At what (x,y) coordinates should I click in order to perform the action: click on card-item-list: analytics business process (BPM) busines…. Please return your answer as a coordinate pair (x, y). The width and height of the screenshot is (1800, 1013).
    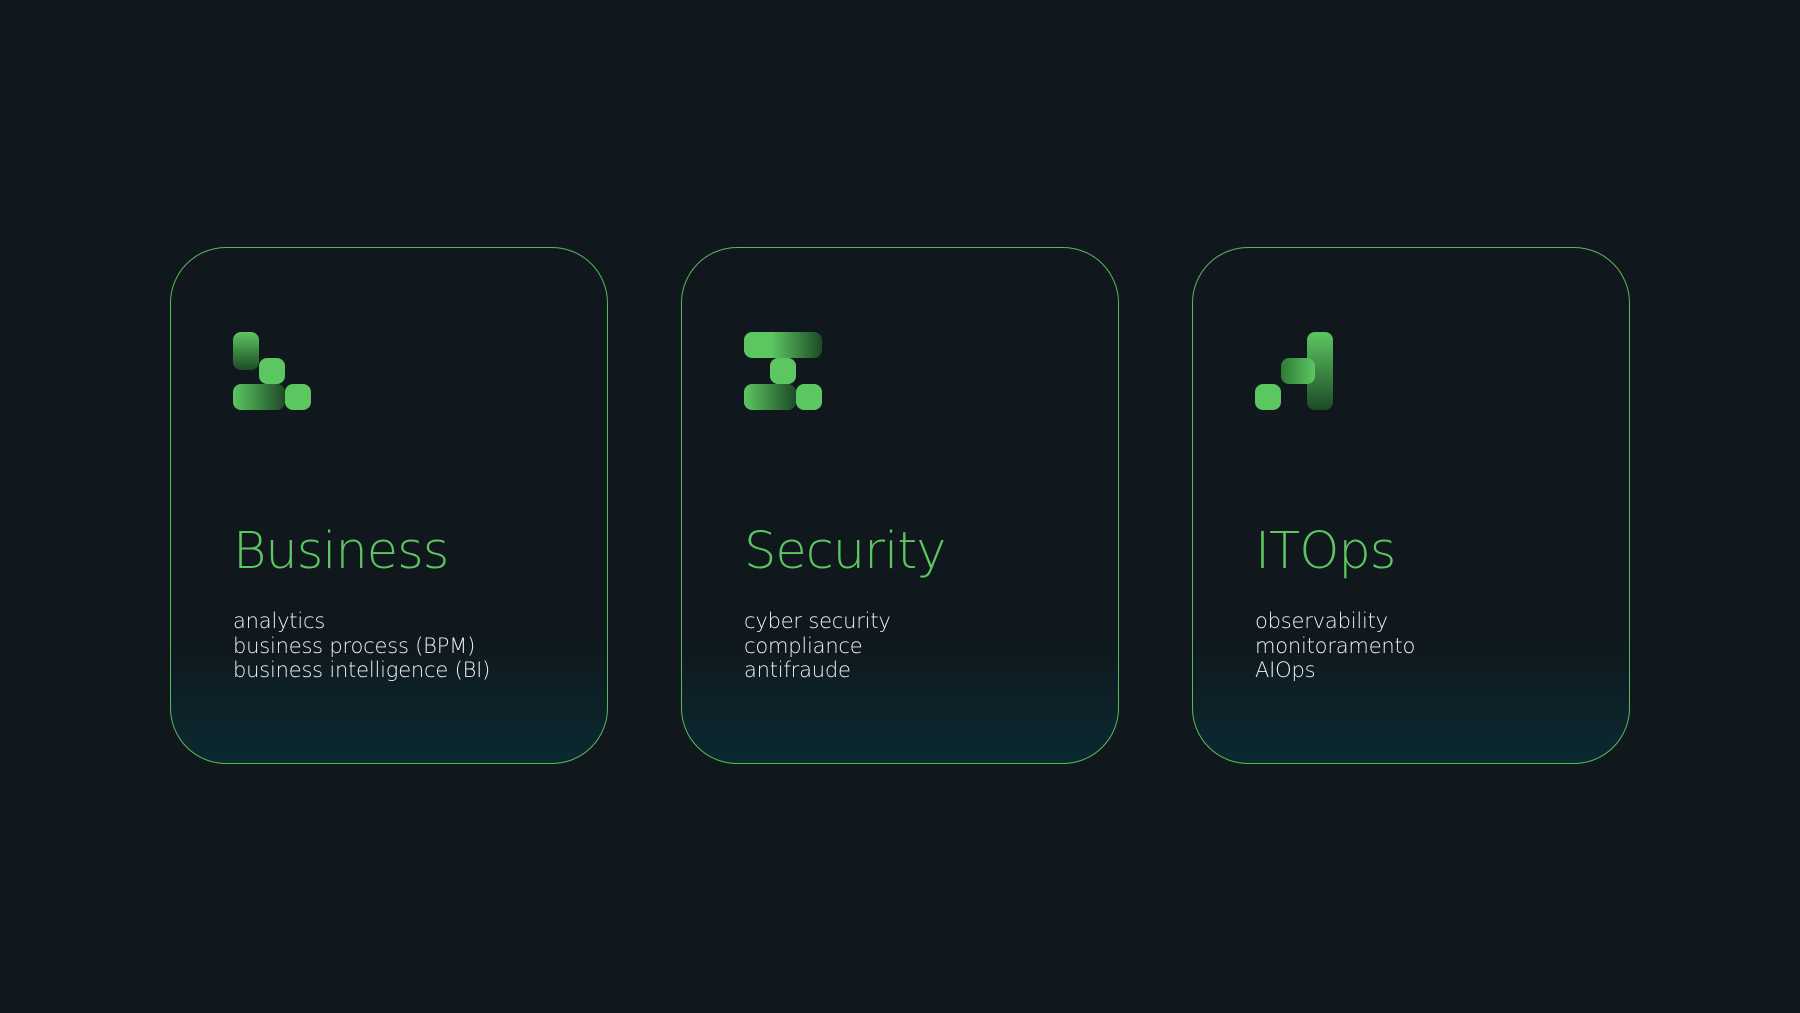
    Looking at the image, I should click on (361, 646).